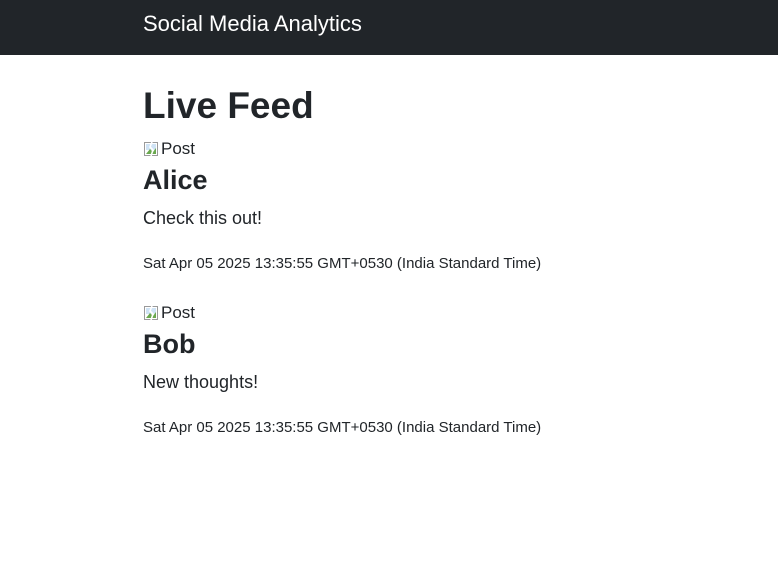 The image size is (778, 574). I want to click on post-content: Check this out!, so click(203, 218).